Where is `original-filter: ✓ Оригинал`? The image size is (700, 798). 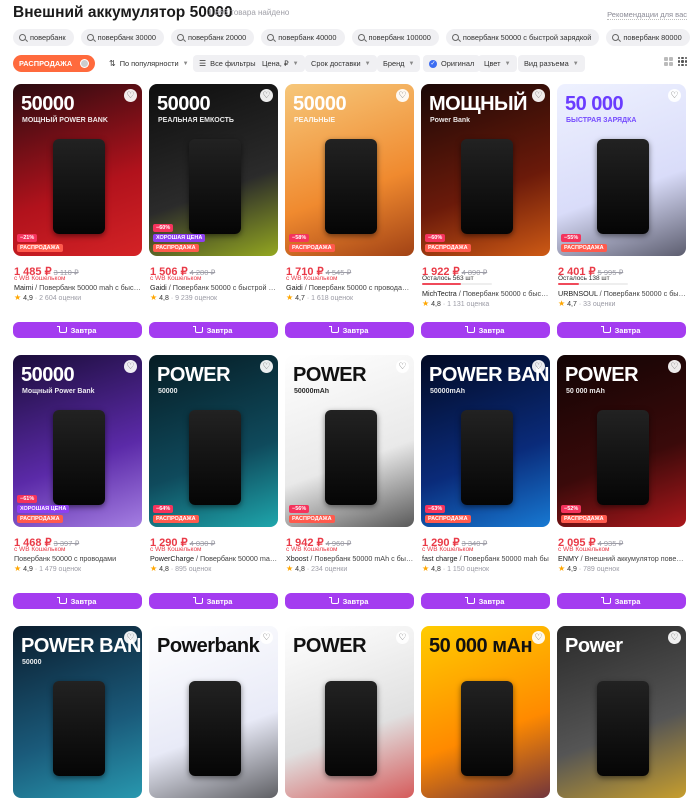 original-filter: ✓ Оригинал is located at coordinates (452, 63).